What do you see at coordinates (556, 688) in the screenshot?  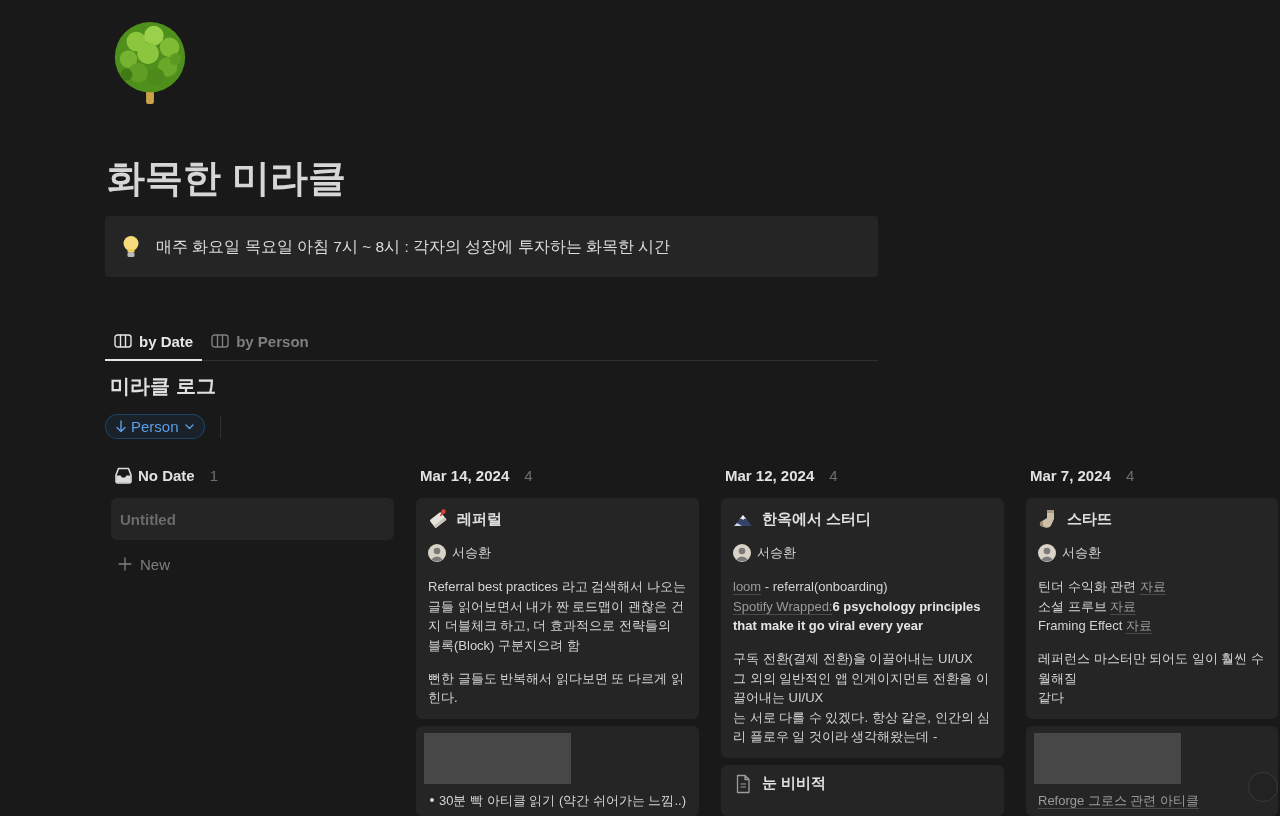 I see `card-text: 뻔한 글들도 반복해서 읽다보면 또 다르게 읽힌다.` at bounding box center [556, 688].